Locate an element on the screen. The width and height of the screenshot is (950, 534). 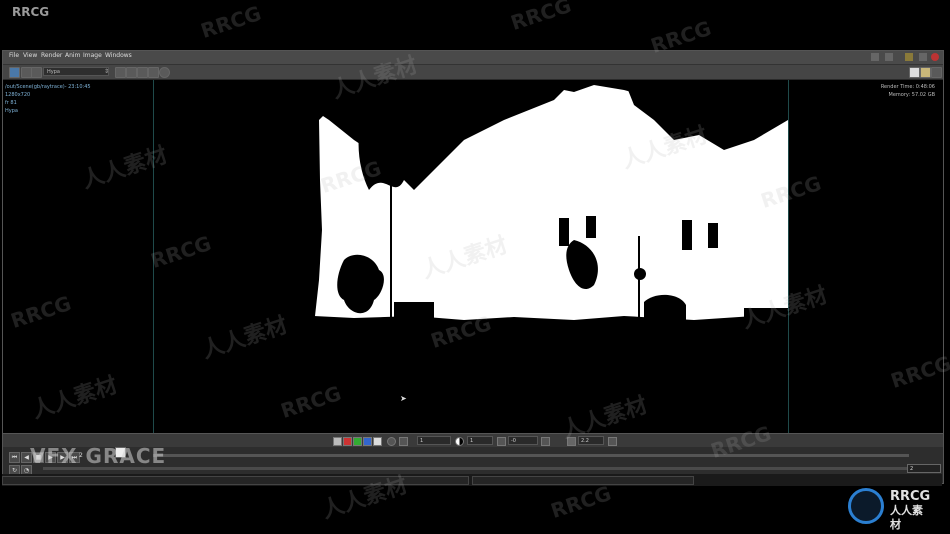
lock-icon is located at coordinates (142, 72).